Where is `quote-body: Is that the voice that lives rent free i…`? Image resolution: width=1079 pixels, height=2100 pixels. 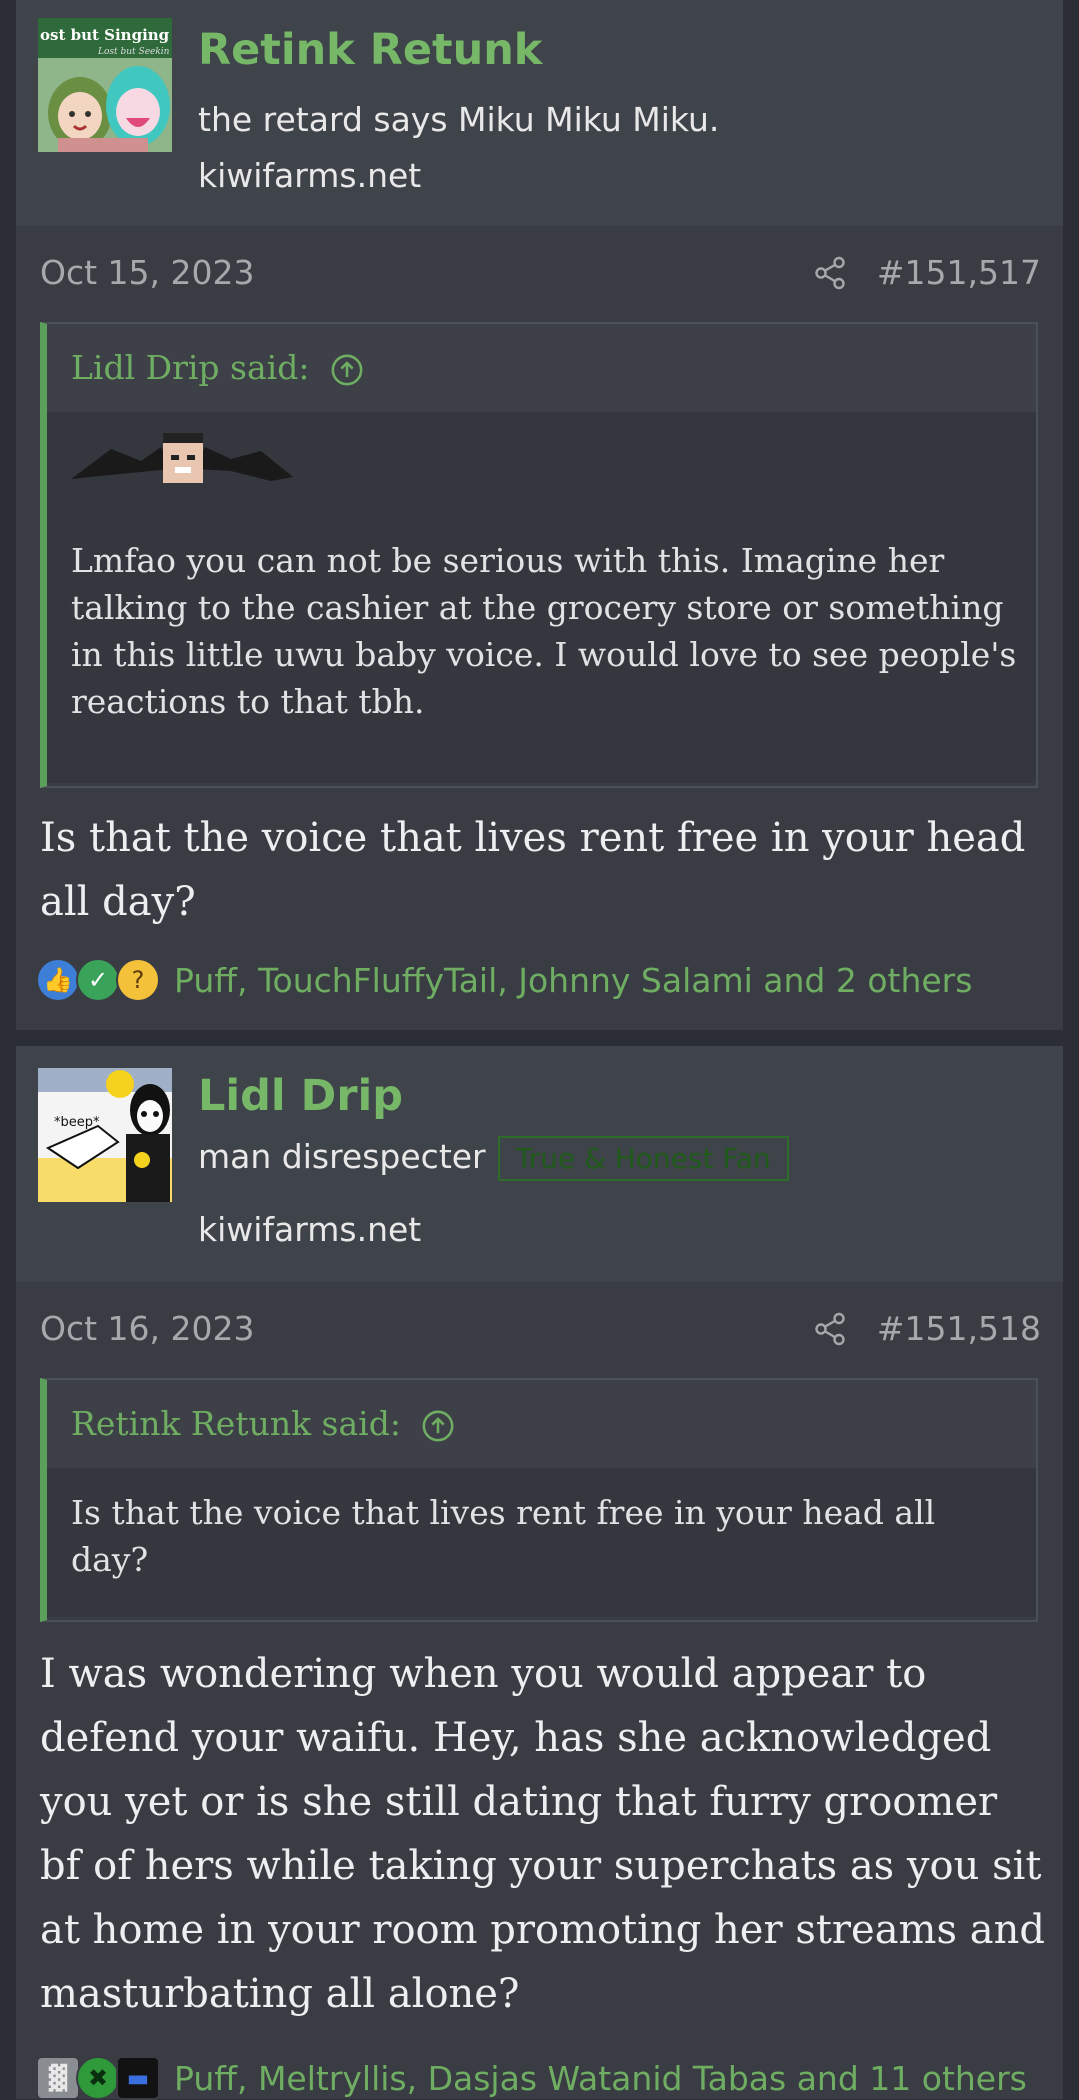 quote-body: Is that the voice that lives rent free i… is located at coordinates (541, 1543).